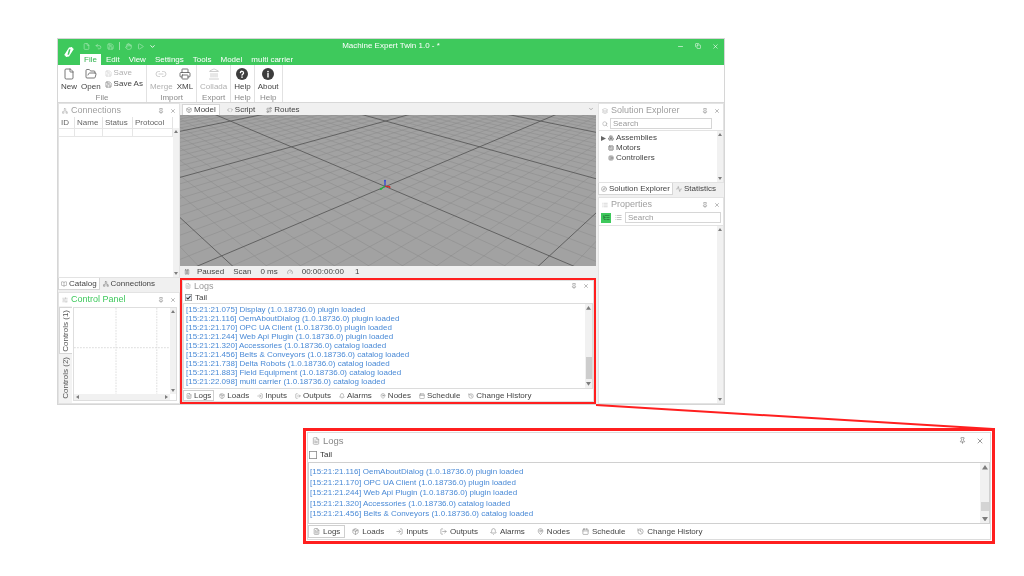 The height and width of the screenshot is (576, 1024). What do you see at coordinates (166, 397) in the screenshot?
I see `scroll-right-icon` at bounding box center [166, 397].